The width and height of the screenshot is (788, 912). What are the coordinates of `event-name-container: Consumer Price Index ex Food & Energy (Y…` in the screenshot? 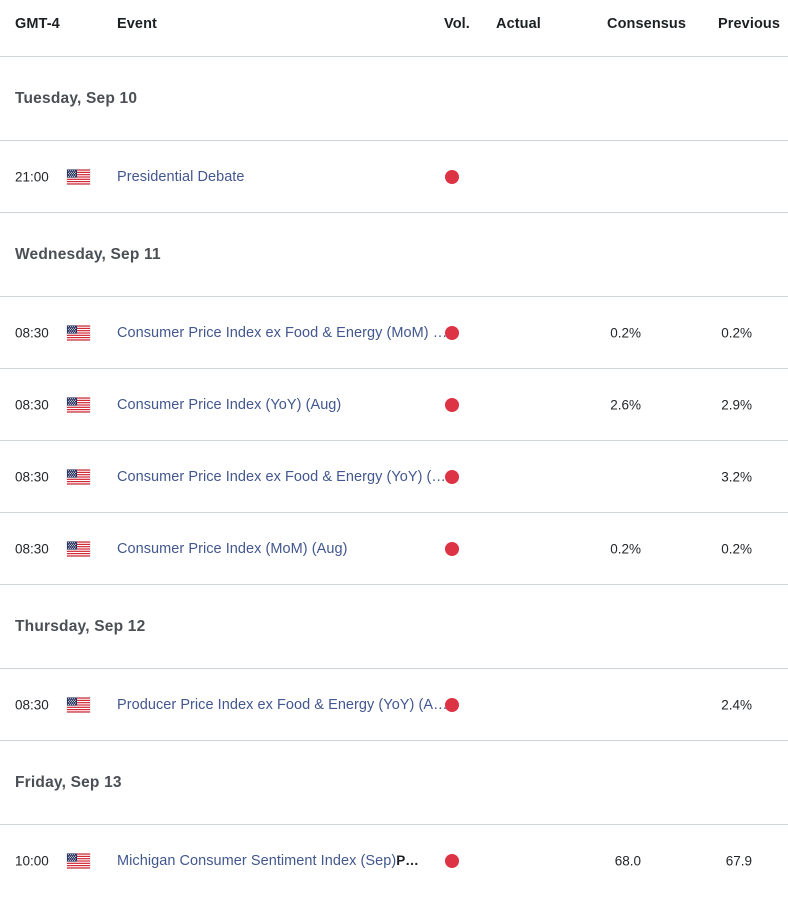 It's located at (282, 477).